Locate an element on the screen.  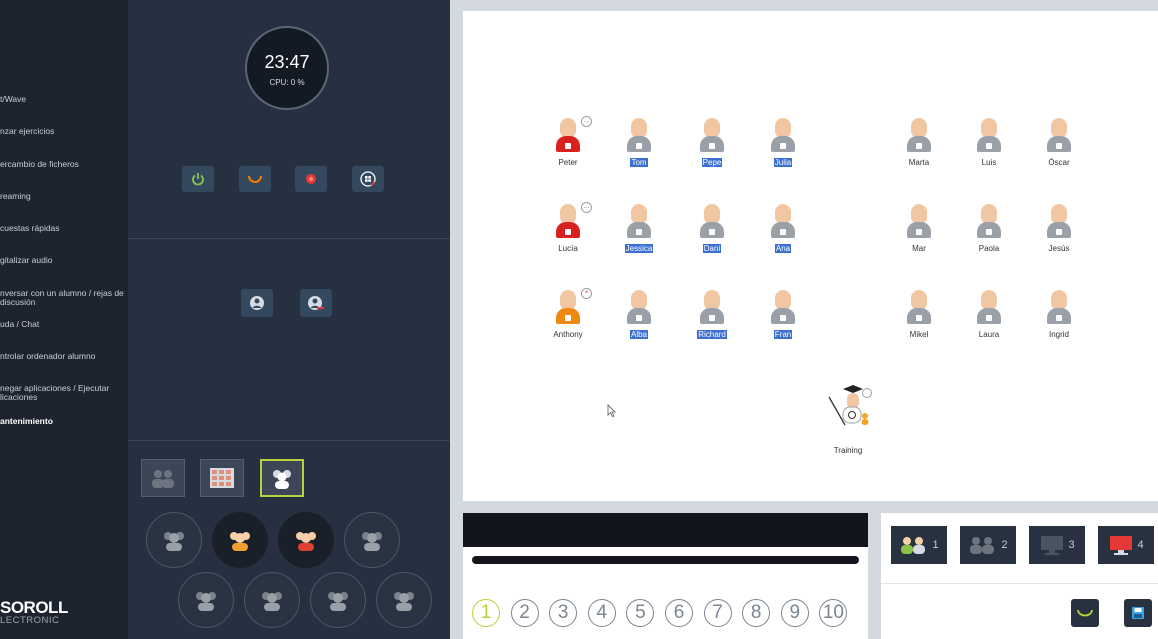
channel-button: 3 is located at coordinates (563, 613).